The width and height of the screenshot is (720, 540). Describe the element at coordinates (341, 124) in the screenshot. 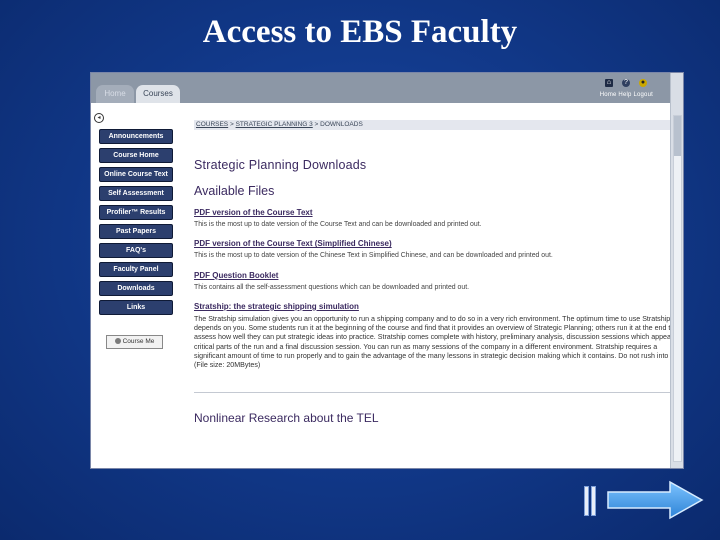

I see `breadcrumb-current: DOWNLOADS` at that location.